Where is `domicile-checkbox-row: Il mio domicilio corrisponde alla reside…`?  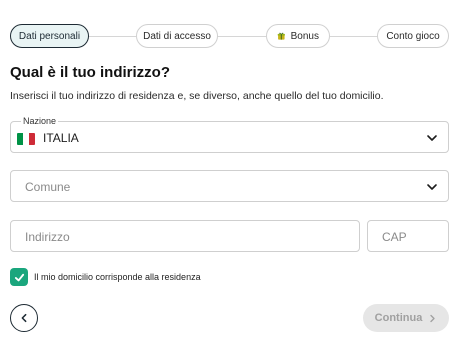 domicile-checkbox-row: Il mio domicilio corrisponde alla reside… is located at coordinates (105, 277).